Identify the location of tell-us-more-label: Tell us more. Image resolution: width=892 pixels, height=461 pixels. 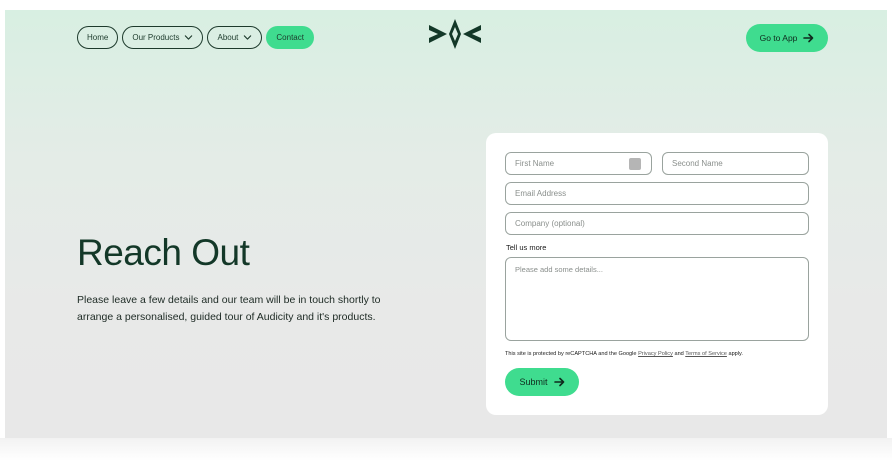
(526, 247).